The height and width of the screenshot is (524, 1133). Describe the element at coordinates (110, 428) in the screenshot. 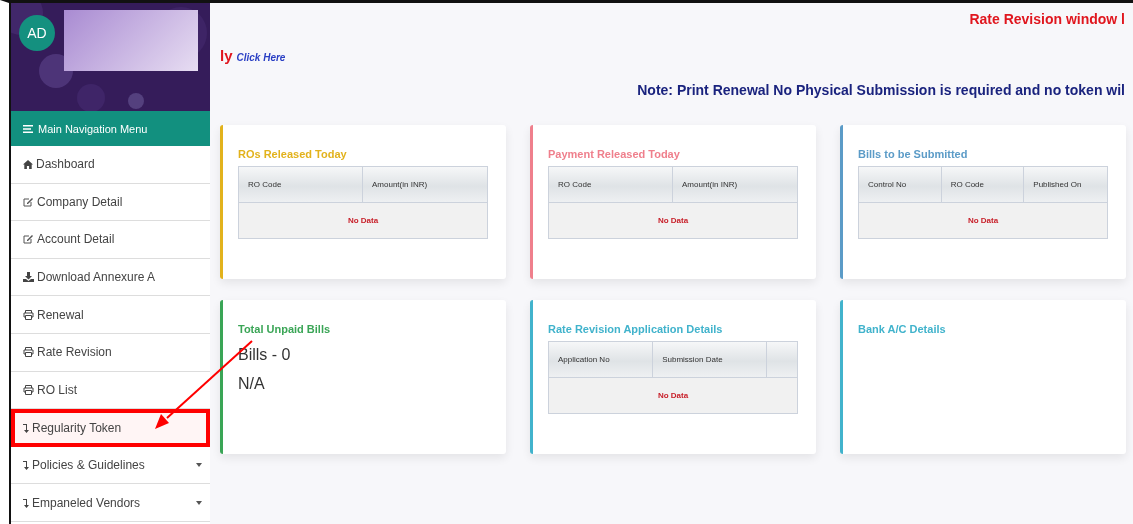

I see `sidebar-item: Regularity Token` at that location.